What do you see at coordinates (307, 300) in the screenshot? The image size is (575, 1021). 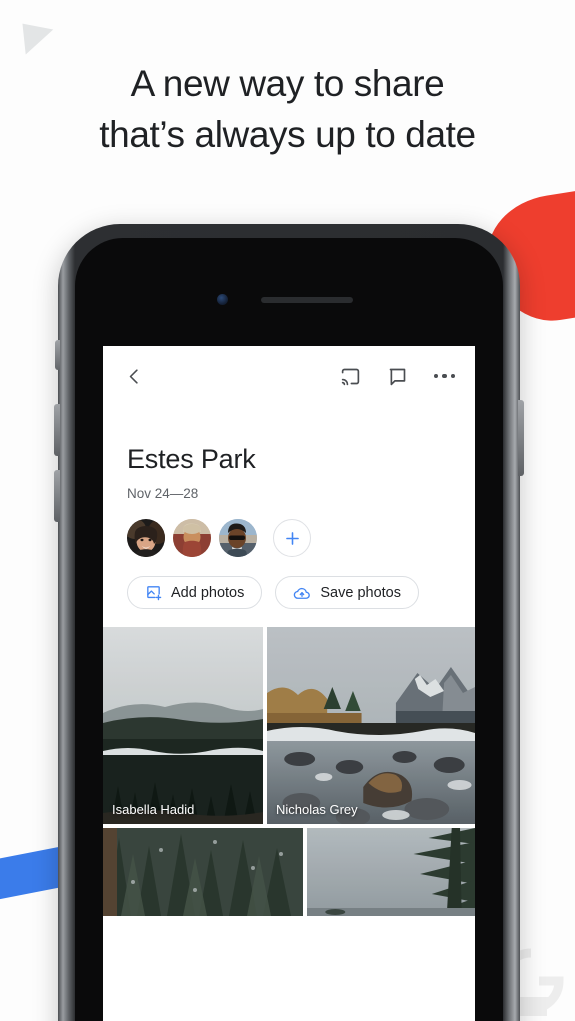 I see `earpiece-speaker` at bounding box center [307, 300].